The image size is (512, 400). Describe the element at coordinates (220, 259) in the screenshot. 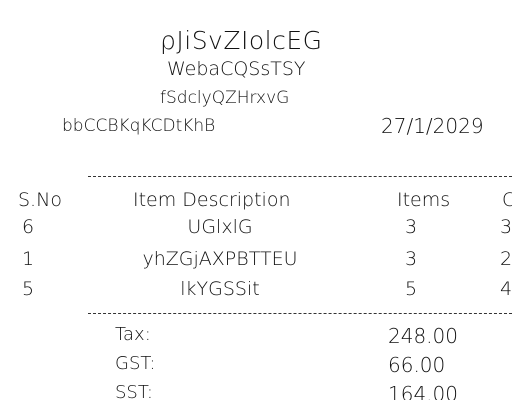

I see `row-description: yhZGjAXPBTTEU` at that location.